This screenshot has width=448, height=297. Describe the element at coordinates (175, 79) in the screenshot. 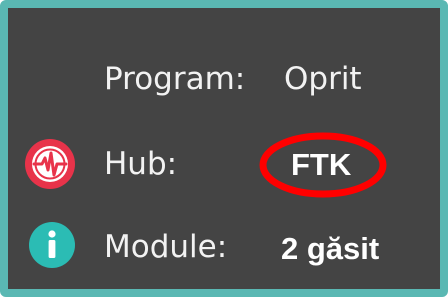

I see `program-label: Program:` at that location.